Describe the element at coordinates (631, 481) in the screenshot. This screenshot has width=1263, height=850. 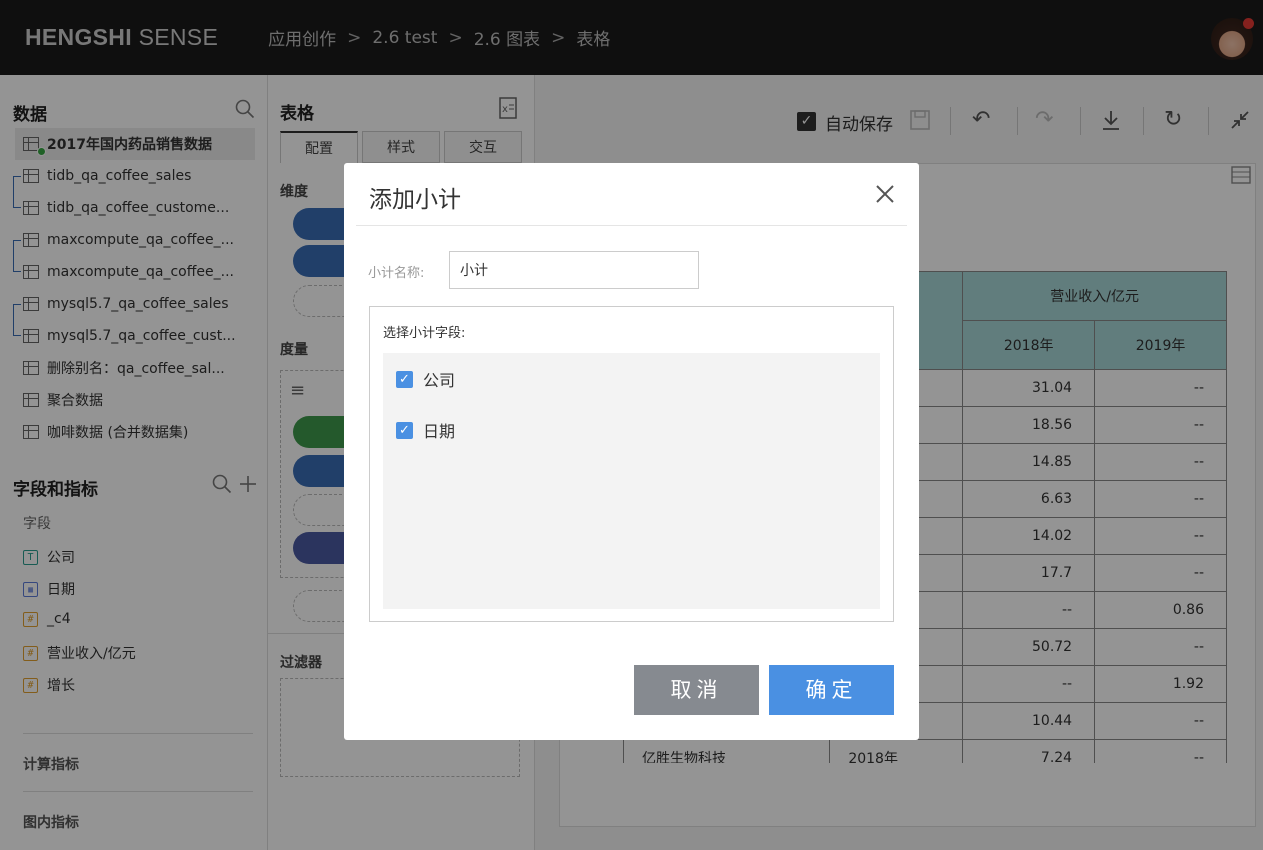
I see `subtotal-field-list: ✓ 公司 ✓ 日期` at that location.